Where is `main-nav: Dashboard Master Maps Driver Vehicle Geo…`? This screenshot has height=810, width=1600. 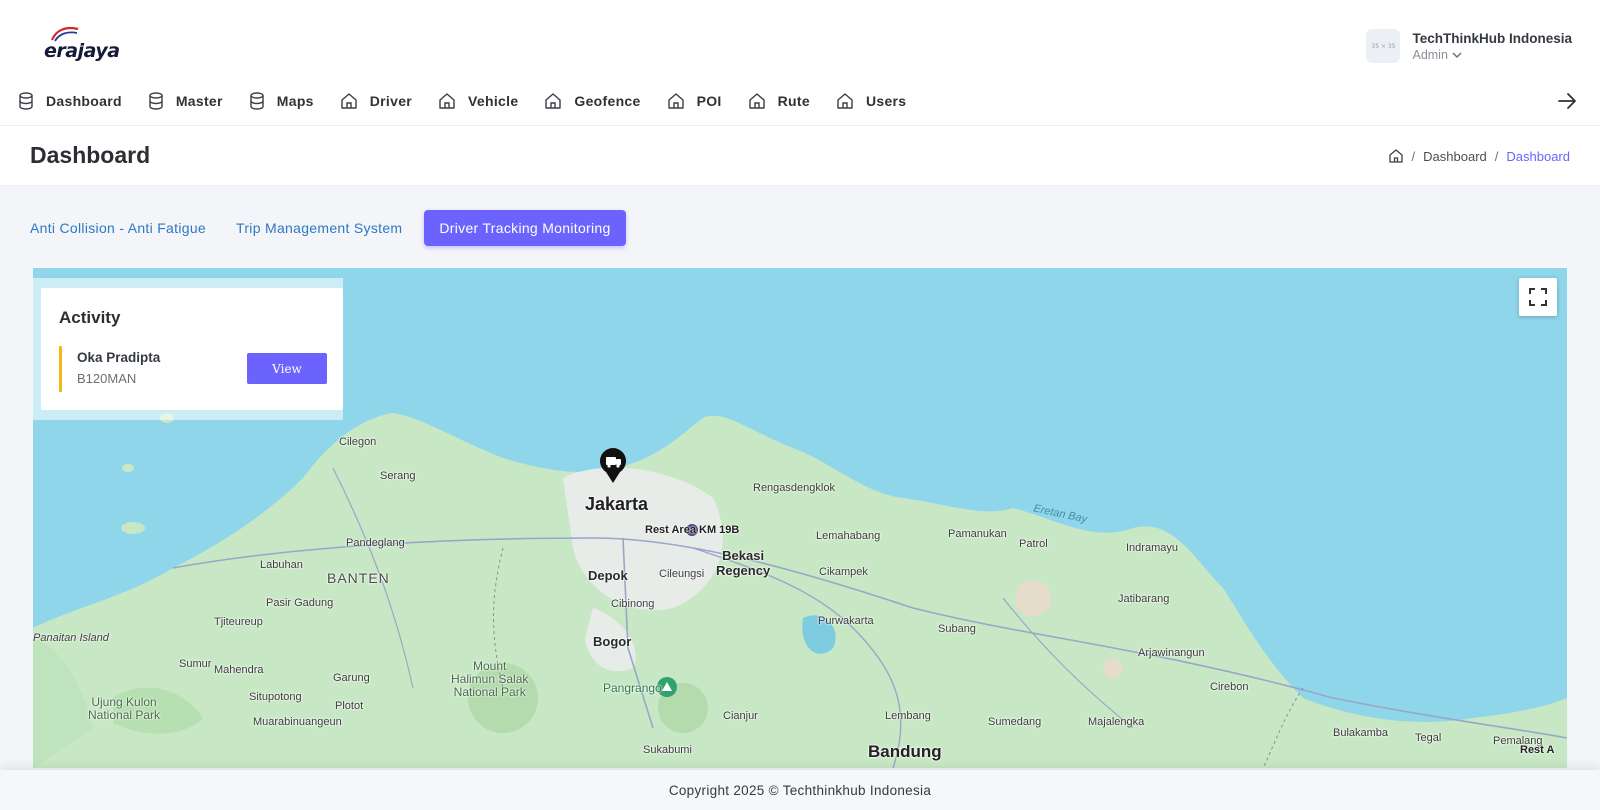 main-nav: Dashboard Master Maps Driver Vehicle Geo… is located at coordinates (475, 101).